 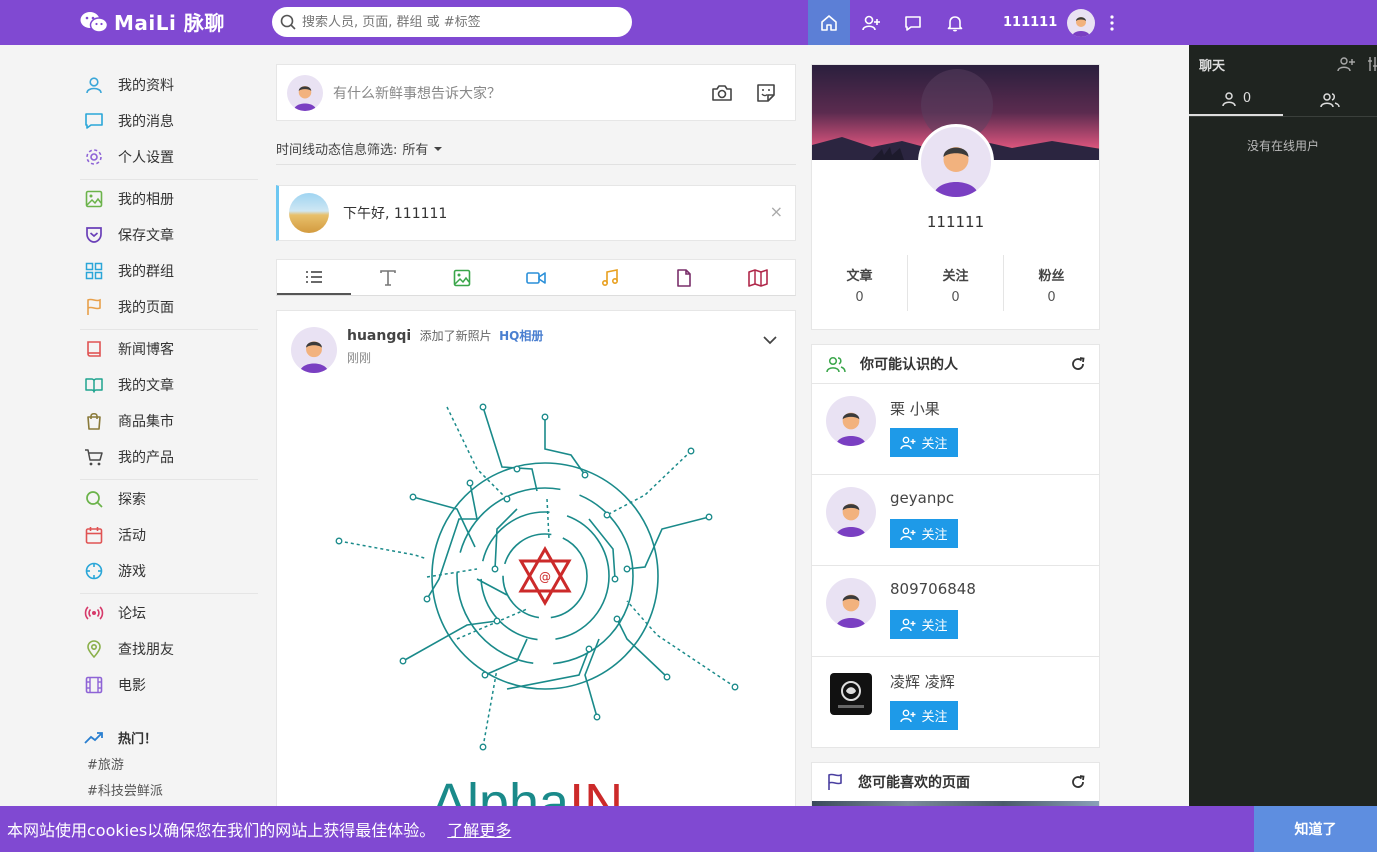 I want to click on list-icon, so click(x=314, y=276).